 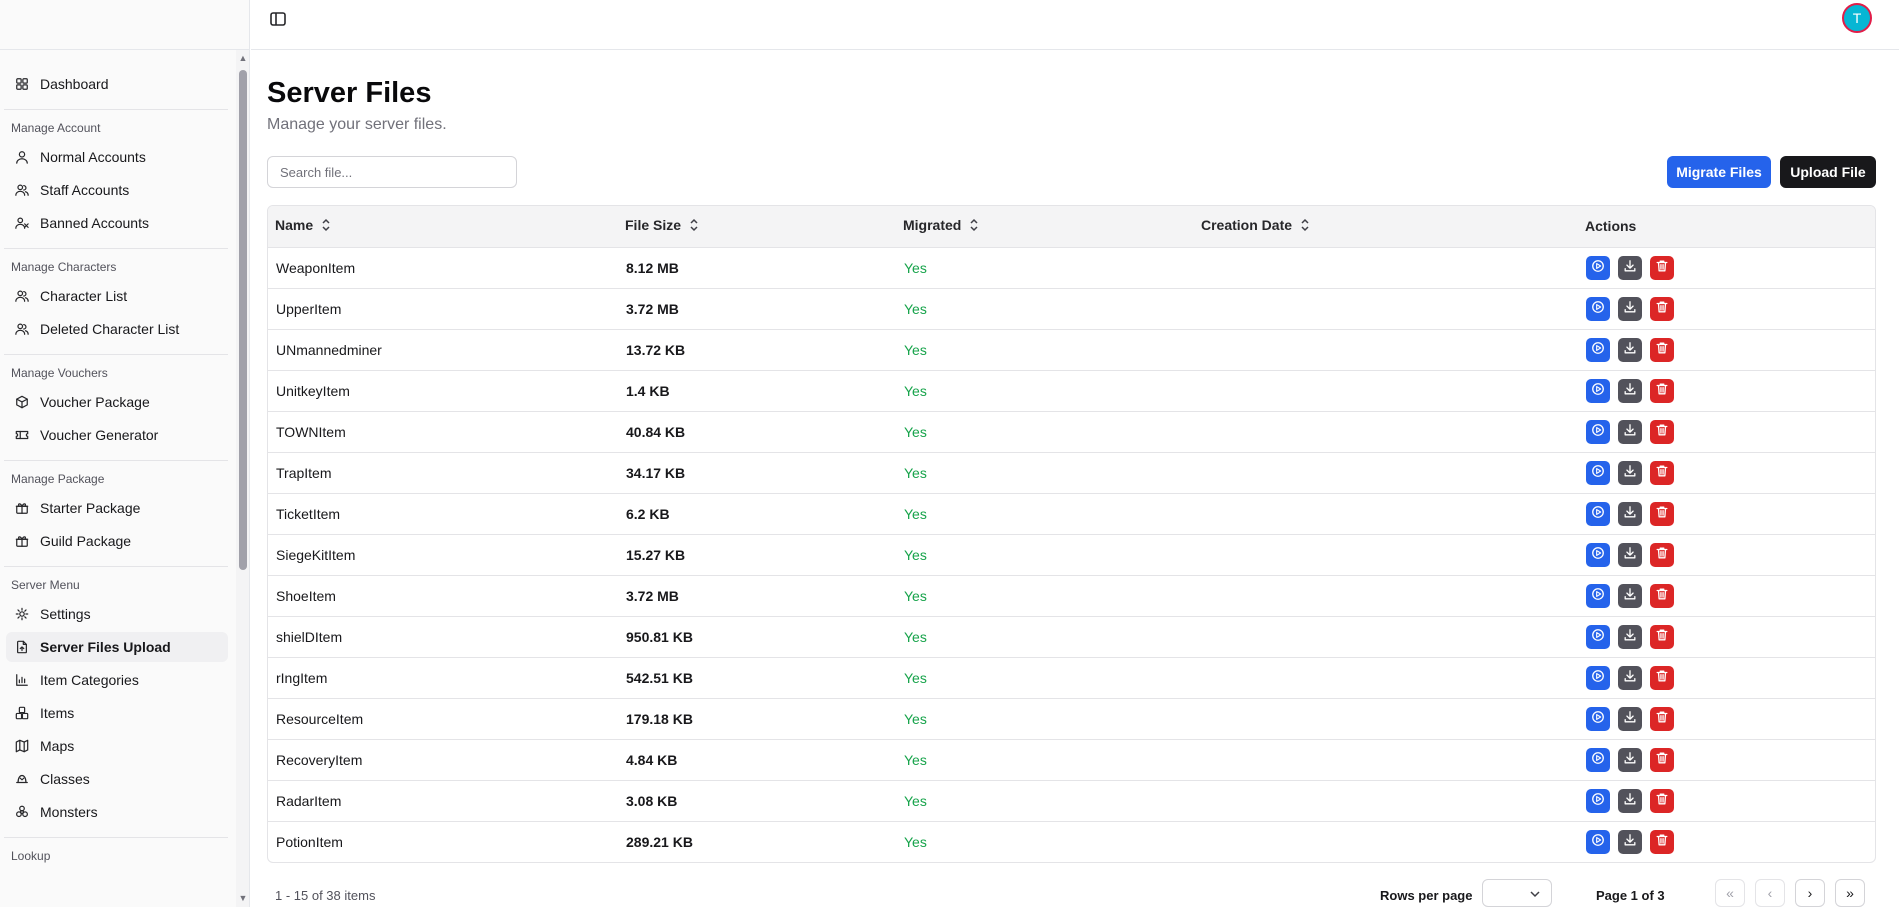 I want to click on column-header-creation-date: Creation Date, so click(x=1386, y=226).